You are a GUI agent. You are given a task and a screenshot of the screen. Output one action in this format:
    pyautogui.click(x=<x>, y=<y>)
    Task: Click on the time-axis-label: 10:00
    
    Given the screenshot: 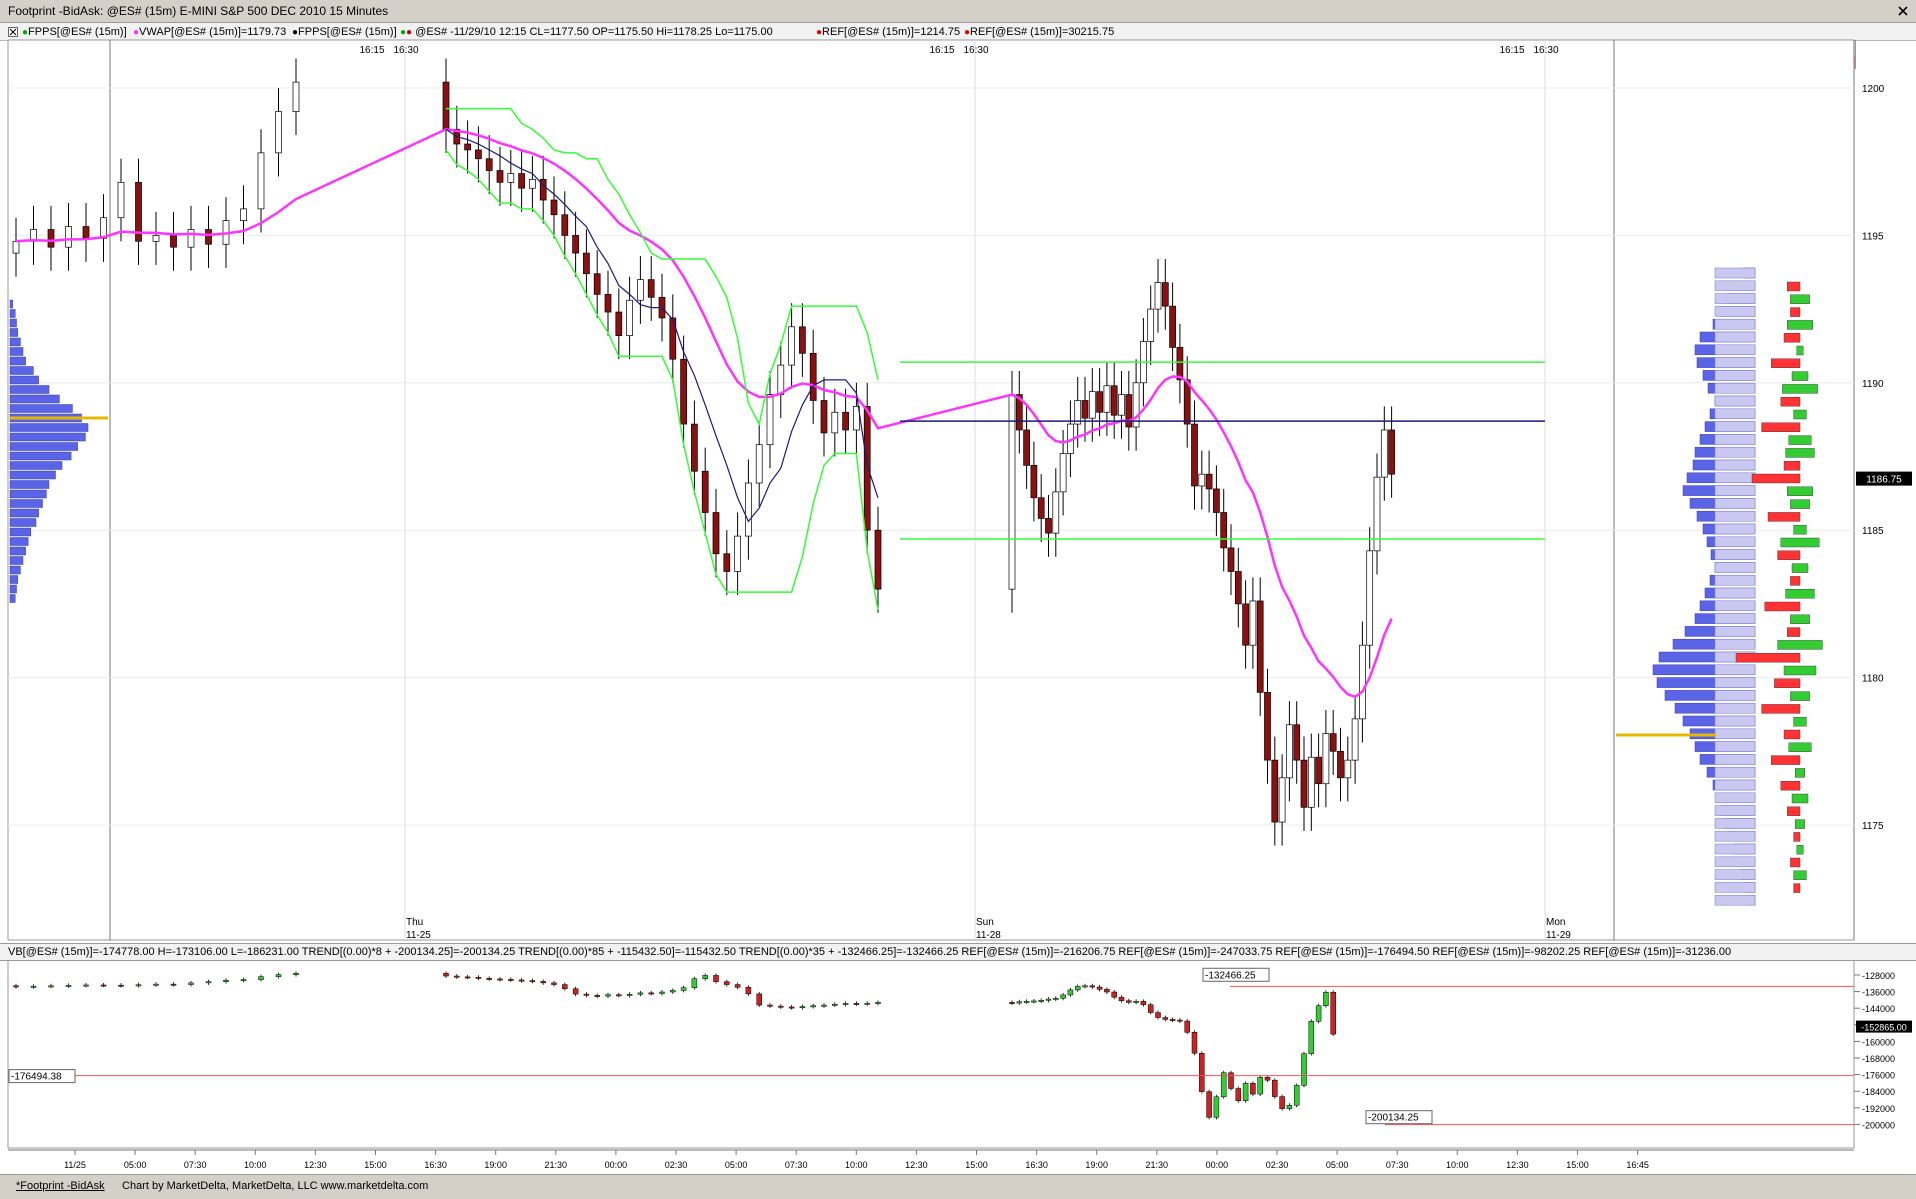 What is the action you would take?
    pyautogui.click(x=255, y=1165)
    